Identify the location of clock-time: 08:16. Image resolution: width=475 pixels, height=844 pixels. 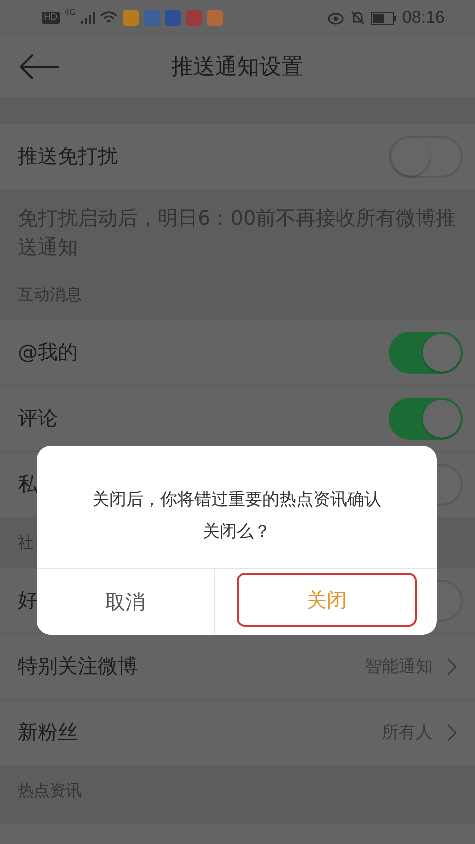
(423, 18).